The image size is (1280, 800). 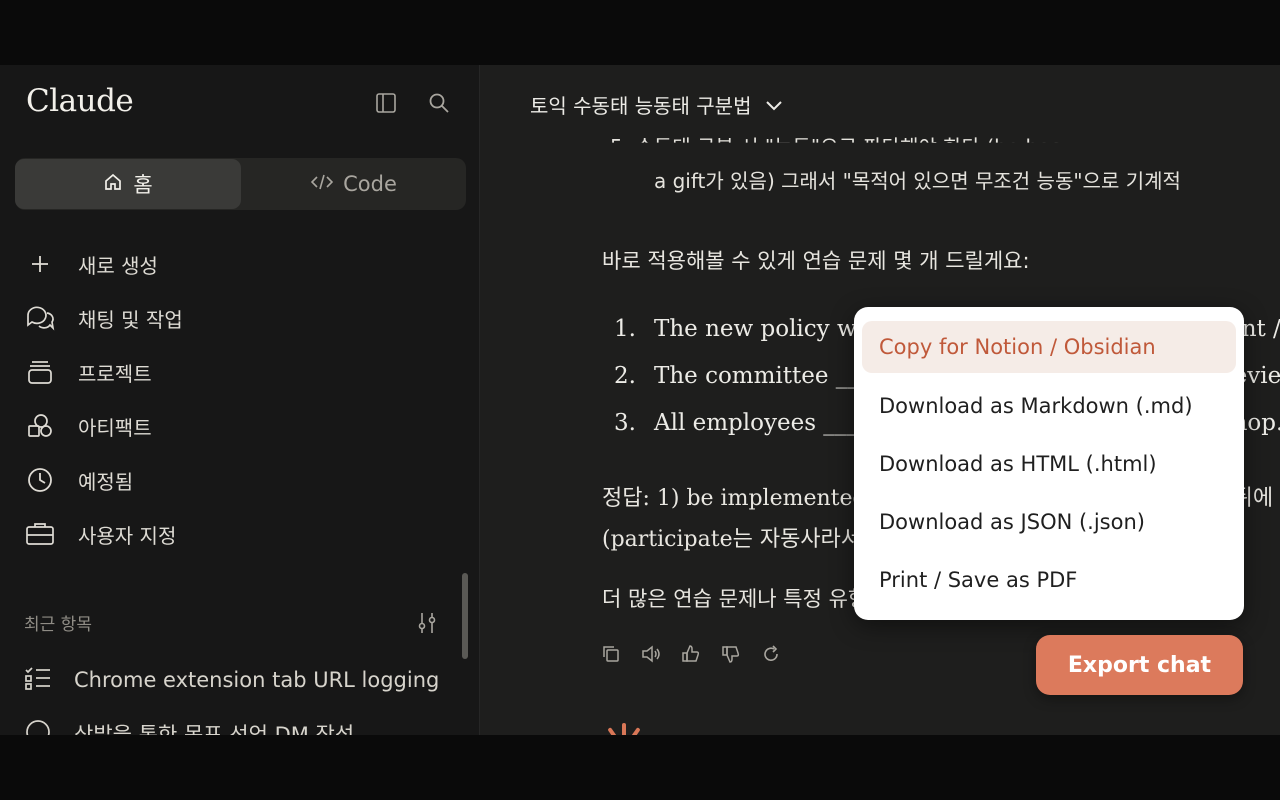 What do you see at coordinates (40, 480) in the screenshot?
I see `clock-icon` at bounding box center [40, 480].